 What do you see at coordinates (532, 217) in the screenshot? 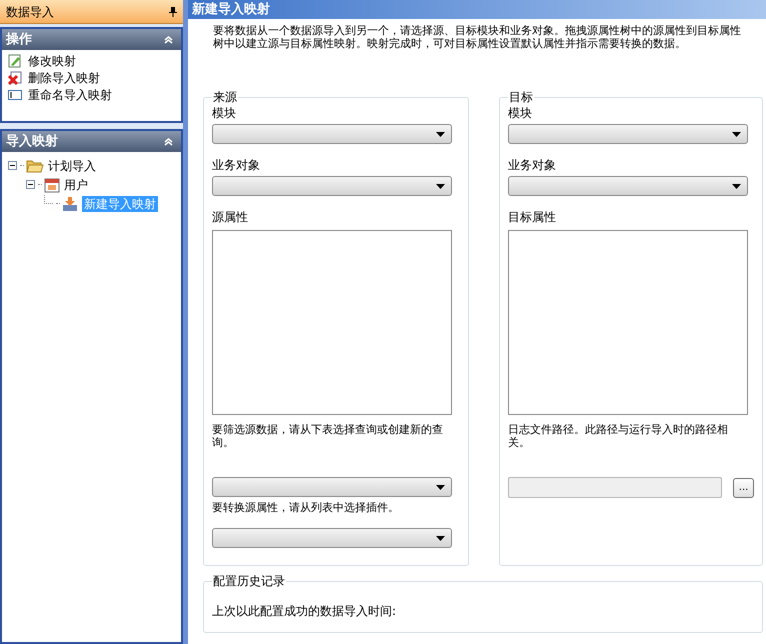
I see `field-label: 目标属性` at bounding box center [532, 217].